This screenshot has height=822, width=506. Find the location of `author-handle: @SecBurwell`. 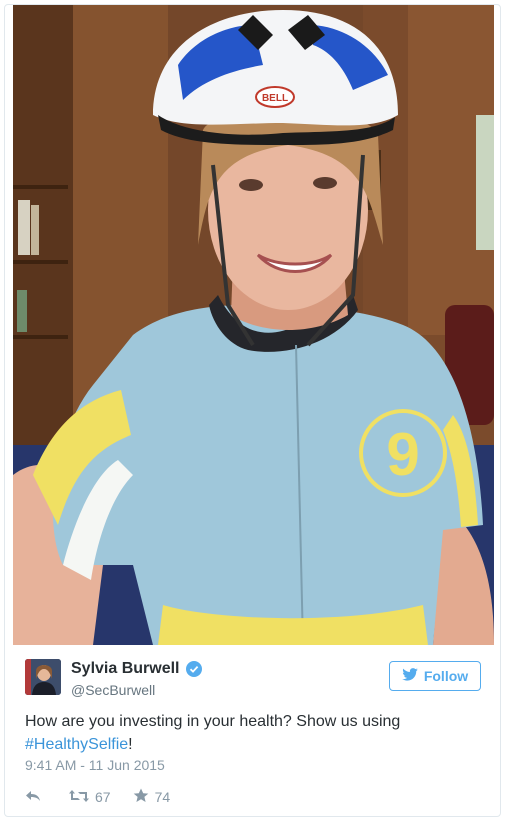

author-handle: @SecBurwell is located at coordinates (113, 690).